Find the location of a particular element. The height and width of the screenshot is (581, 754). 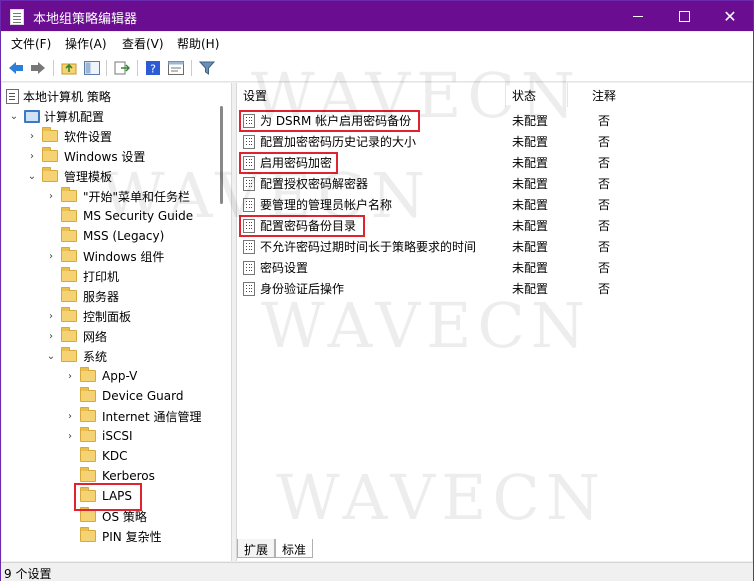

maximize-button is located at coordinates (684, 16).